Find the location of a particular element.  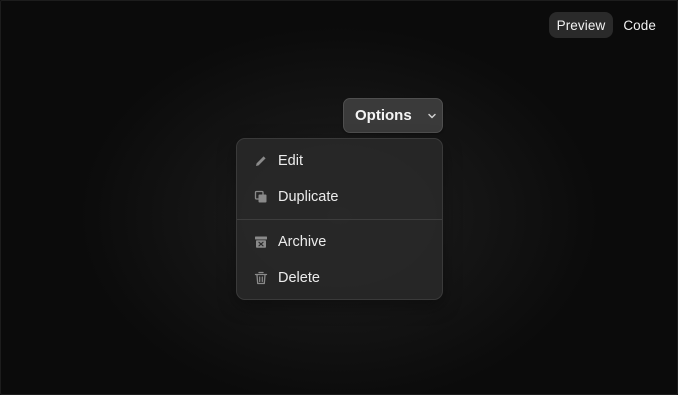

menu-item-label: Archive is located at coordinates (302, 242).